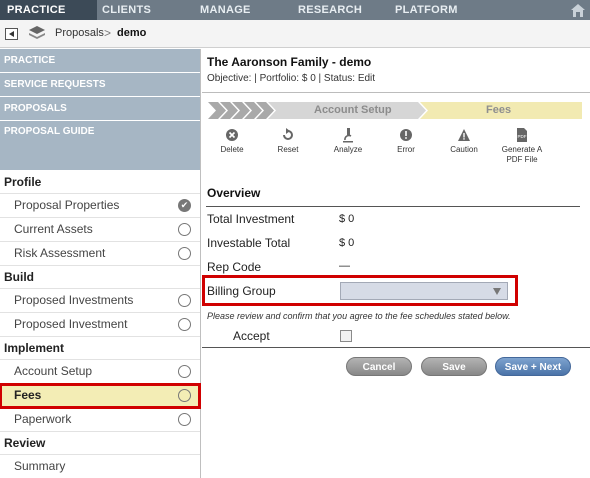 This screenshot has height=478, width=590. What do you see at coordinates (100, 420) in the screenshot?
I see `sidebar-item-paperwork: Paperwork` at bounding box center [100, 420].